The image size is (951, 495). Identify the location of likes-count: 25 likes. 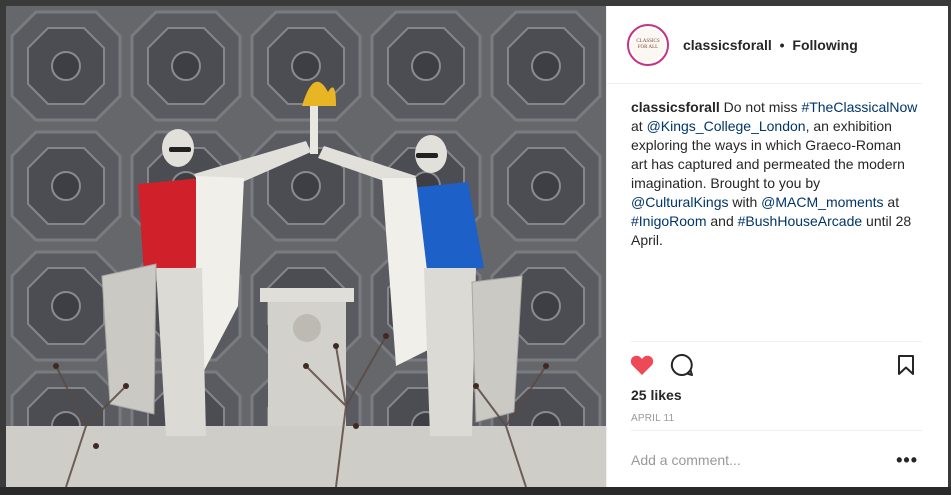
(656, 395).